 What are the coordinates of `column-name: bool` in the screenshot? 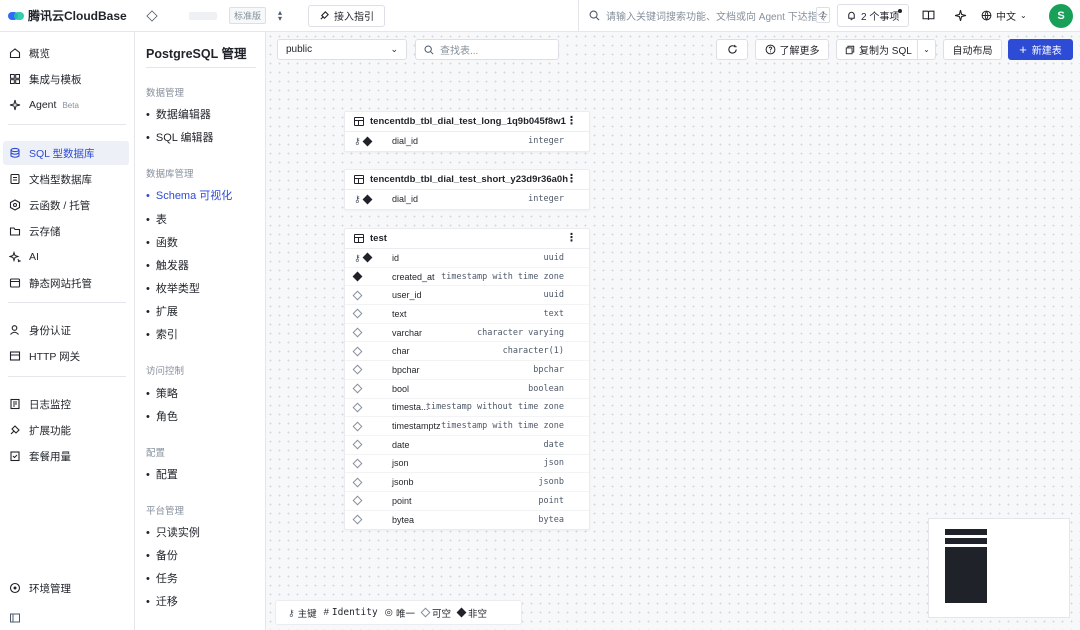 It's located at (401, 388).